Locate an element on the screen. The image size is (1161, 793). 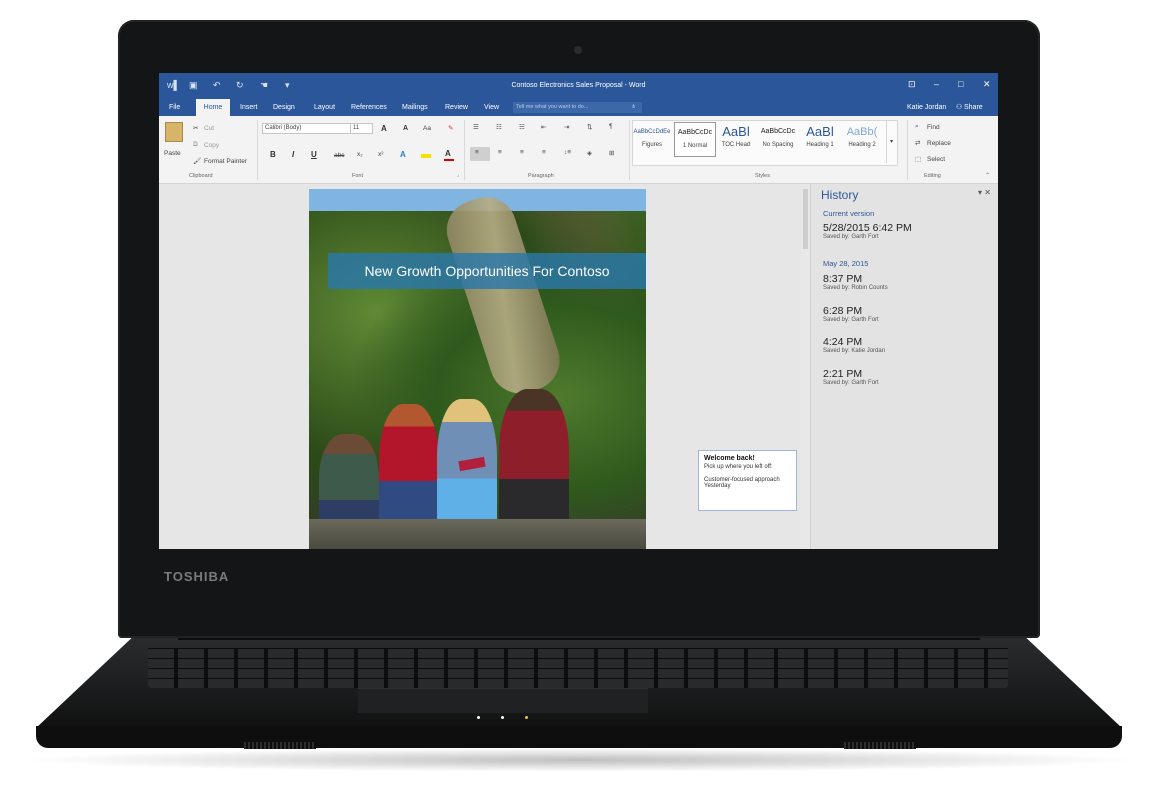
show-formatting-icon: ¶ is located at coordinates (611, 126).